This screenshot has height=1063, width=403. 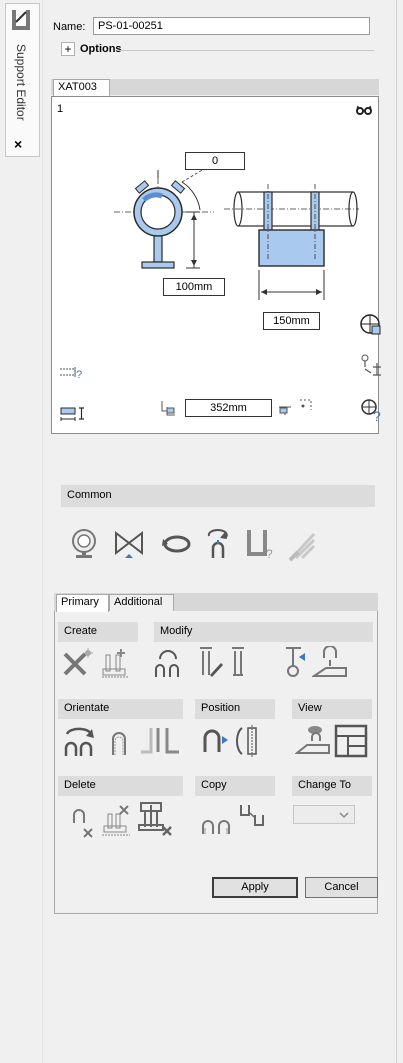 What do you see at coordinates (168, 662) in the screenshot?
I see `clamp-modify-icon` at bounding box center [168, 662].